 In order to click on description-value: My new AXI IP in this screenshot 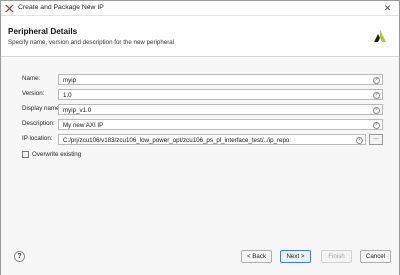, I will do `click(83, 125)`.